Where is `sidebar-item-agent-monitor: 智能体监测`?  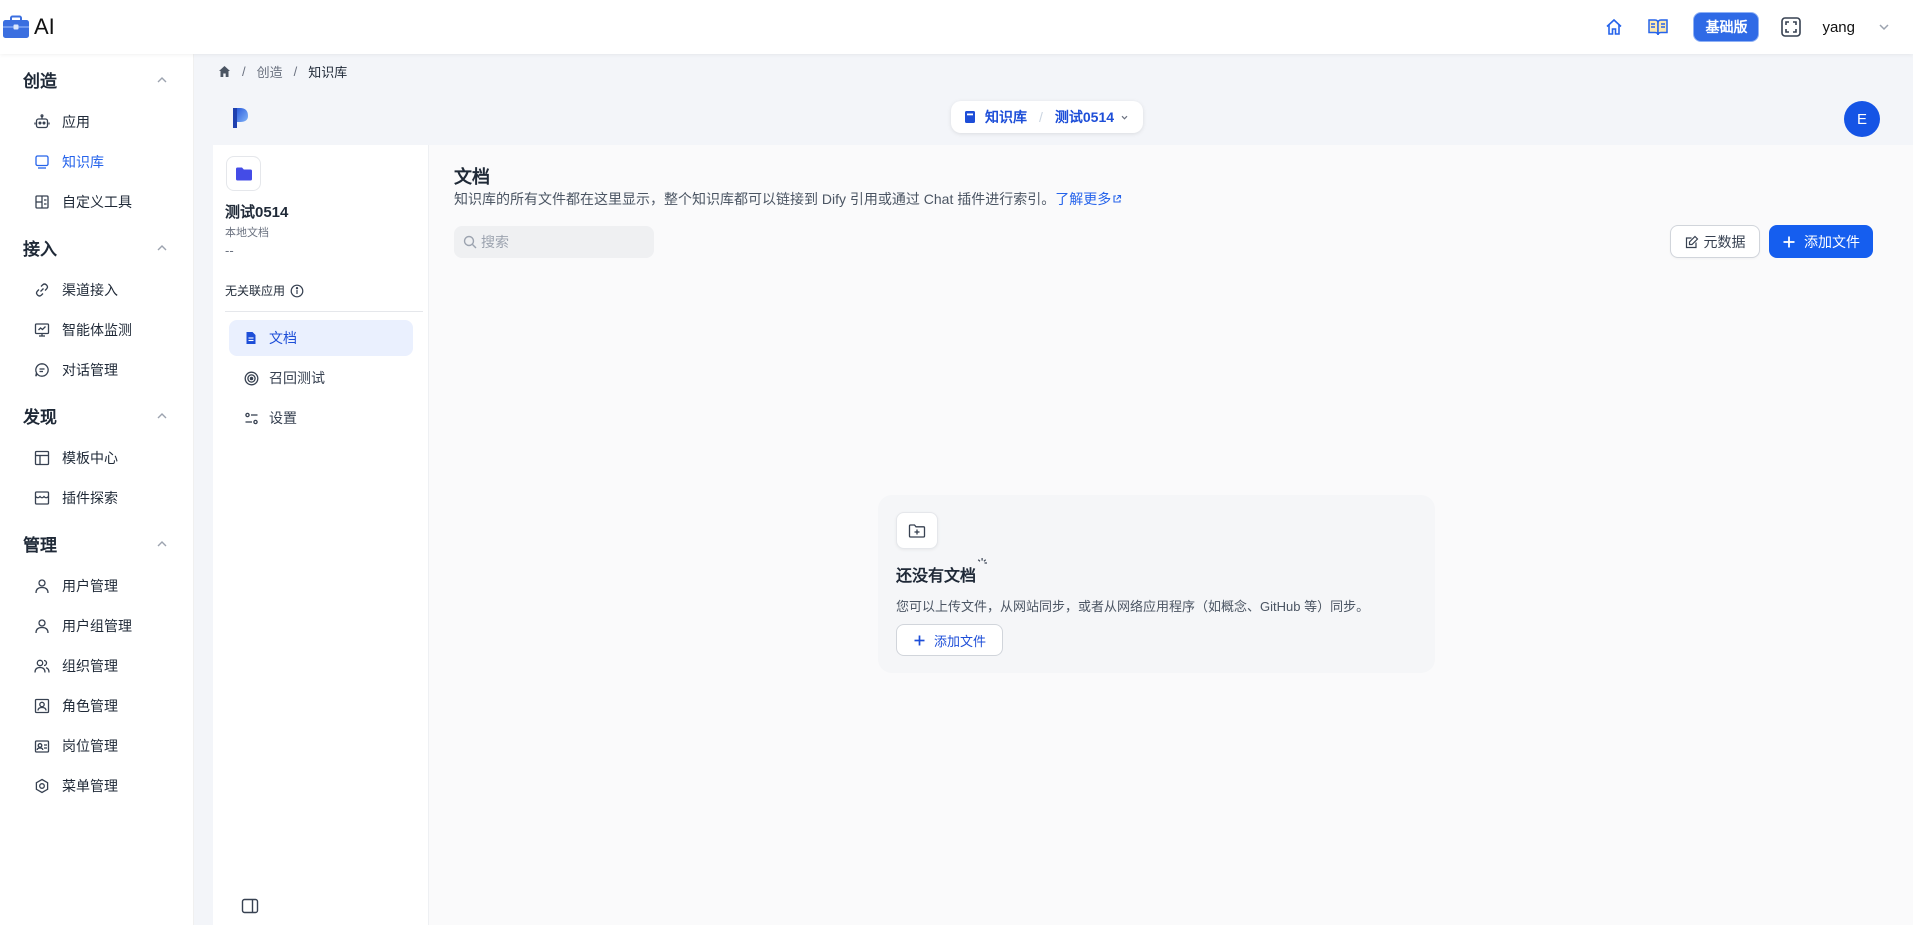 sidebar-item-agent-monitor: 智能体监测 is located at coordinates (82, 330).